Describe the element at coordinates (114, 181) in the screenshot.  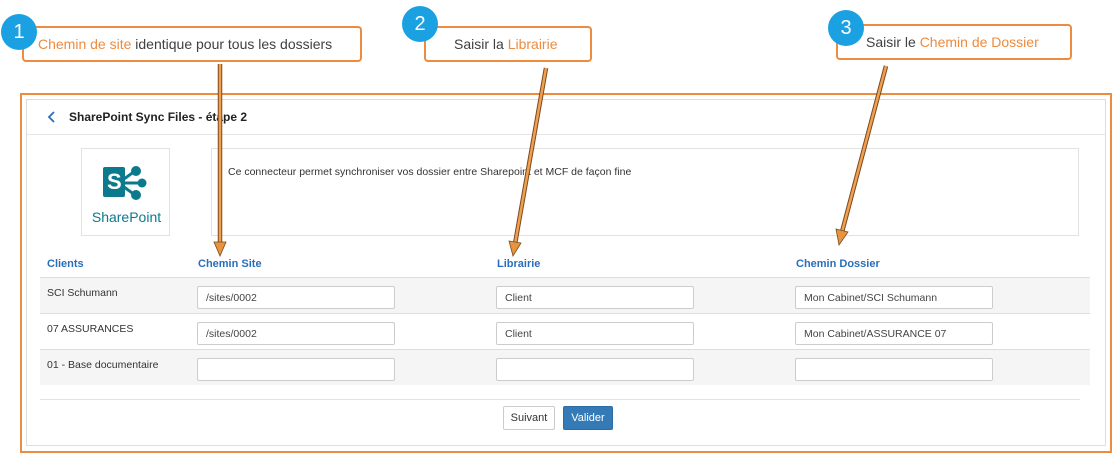
I see `sharepoint-logo-letter: S` at that location.